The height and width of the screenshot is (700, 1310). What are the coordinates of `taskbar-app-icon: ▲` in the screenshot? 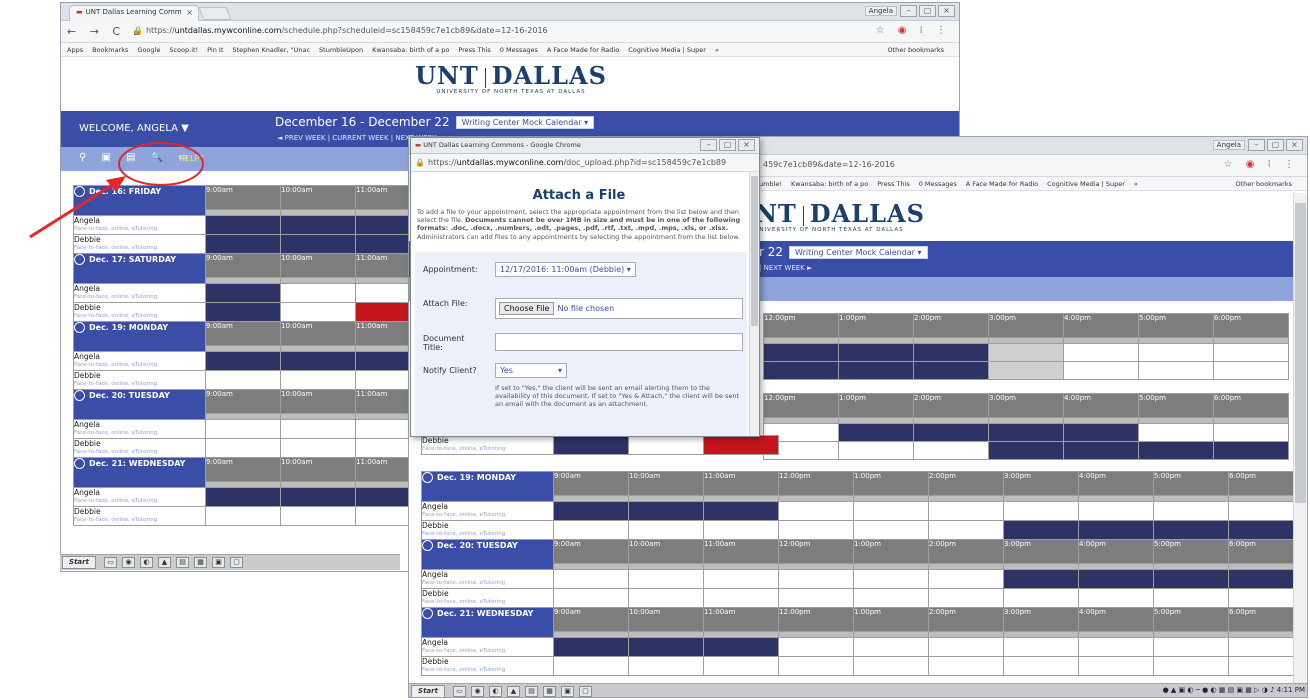 It's located at (513, 691).